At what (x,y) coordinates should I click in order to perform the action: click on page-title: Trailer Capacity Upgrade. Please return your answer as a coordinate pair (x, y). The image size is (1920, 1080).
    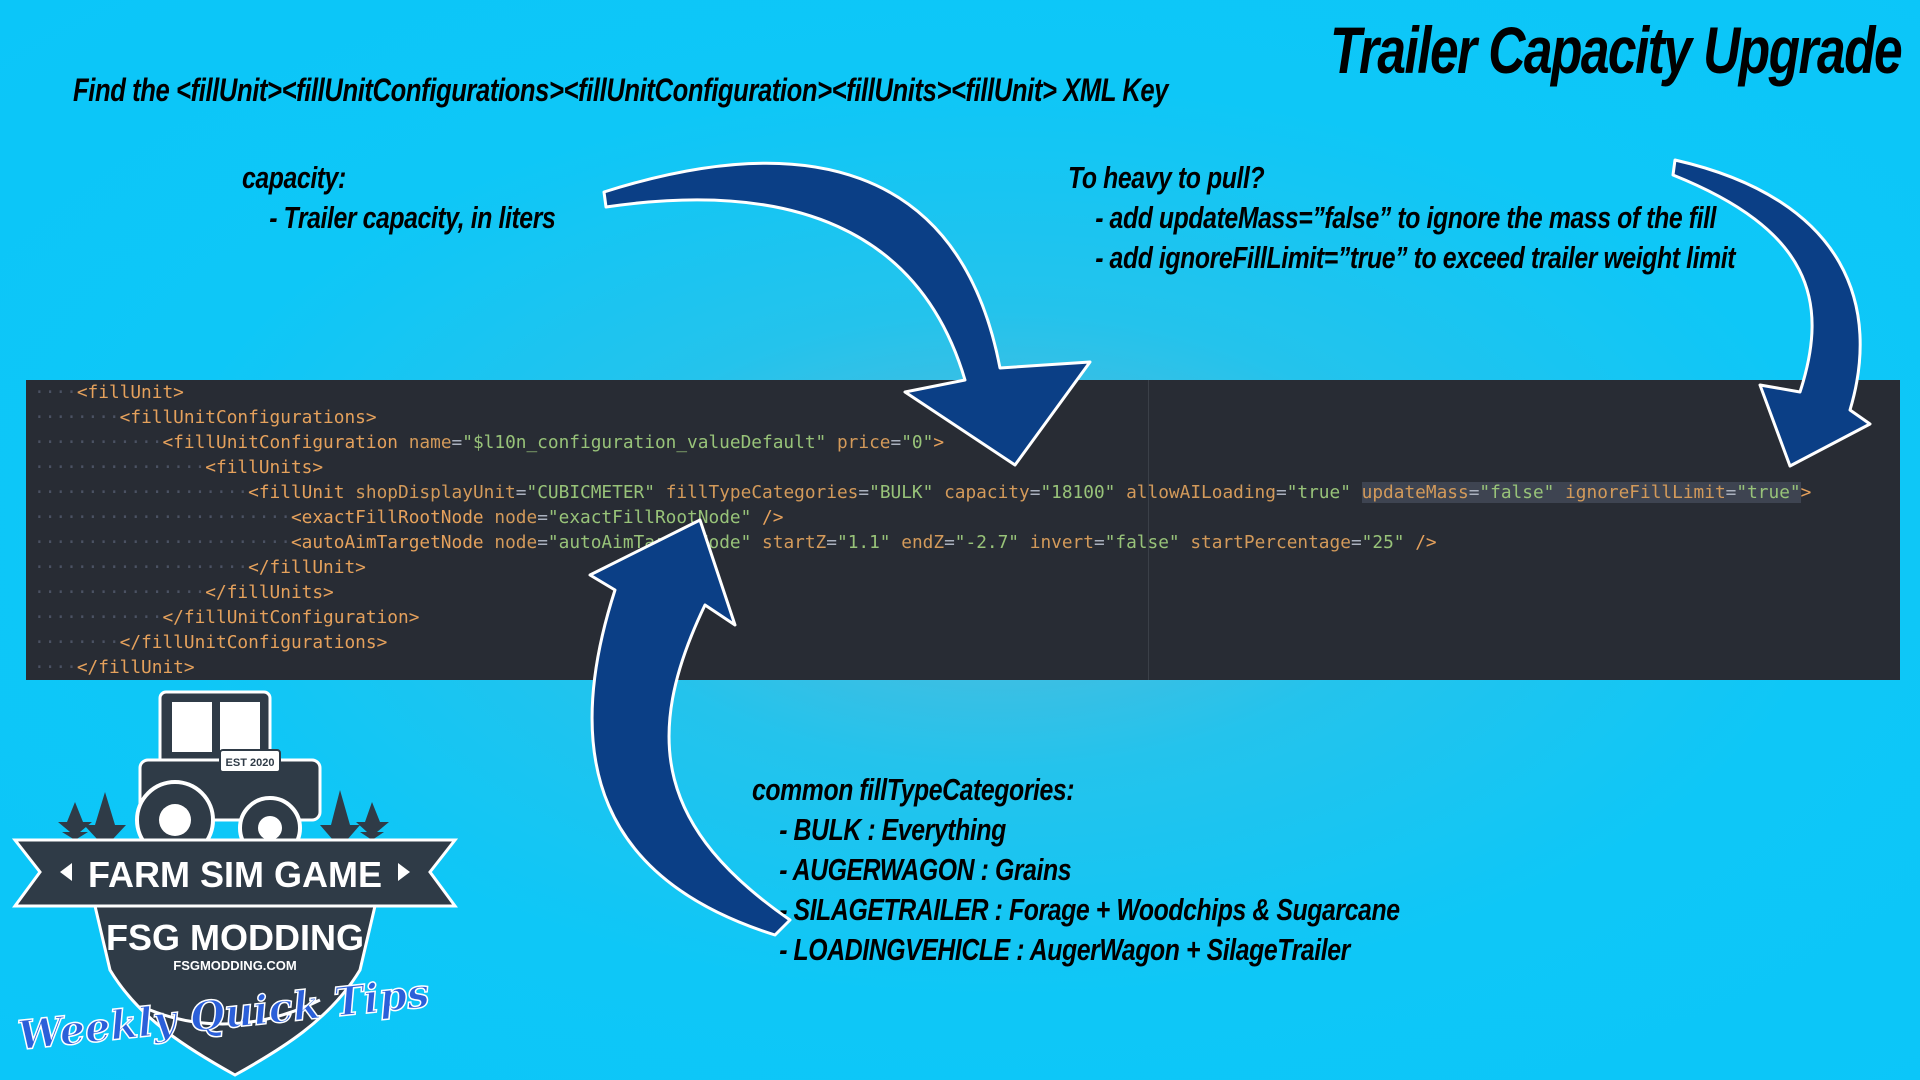
    Looking at the image, I should click on (1616, 50).